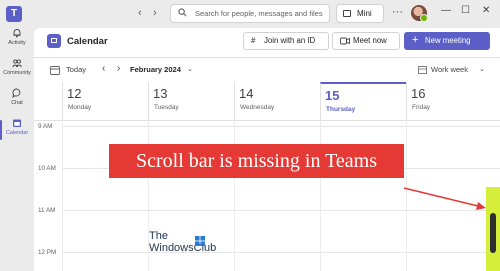 The height and width of the screenshot is (271, 500). What do you see at coordinates (74, 93) in the screenshot?
I see `day-number: 12` at bounding box center [74, 93].